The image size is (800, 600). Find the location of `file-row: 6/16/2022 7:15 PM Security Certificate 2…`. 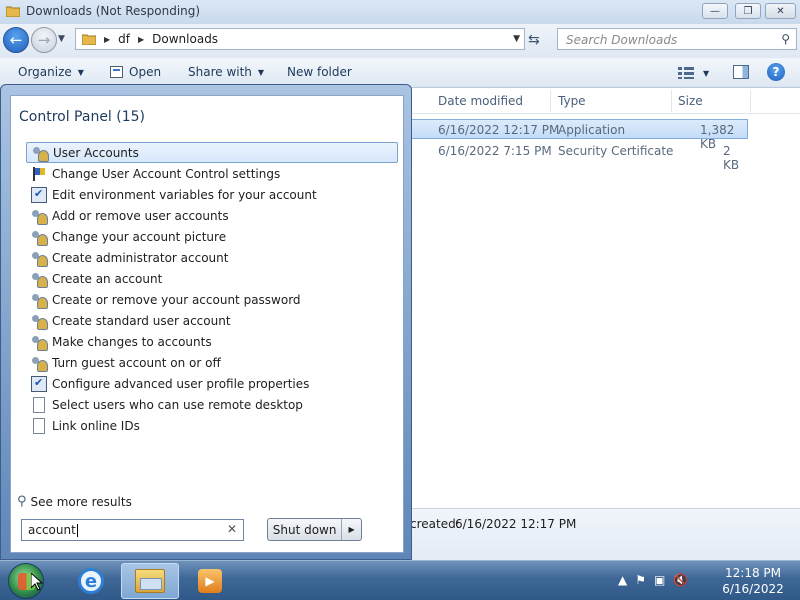

file-row: 6/16/2022 7:15 PM Security Certificate 2… is located at coordinates (580, 156).